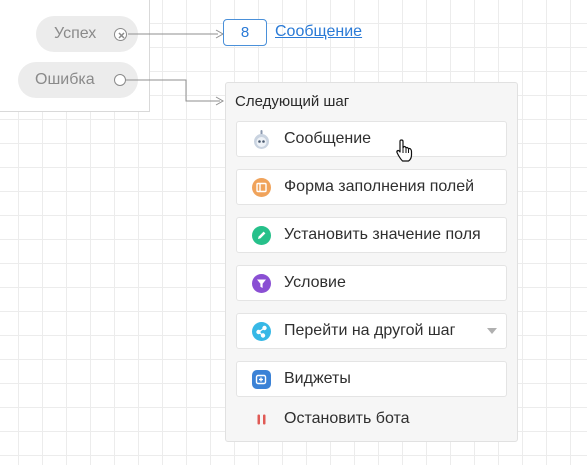 The width and height of the screenshot is (587, 465). What do you see at coordinates (261, 379) in the screenshot?
I see `widget-icon` at bounding box center [261, 379].